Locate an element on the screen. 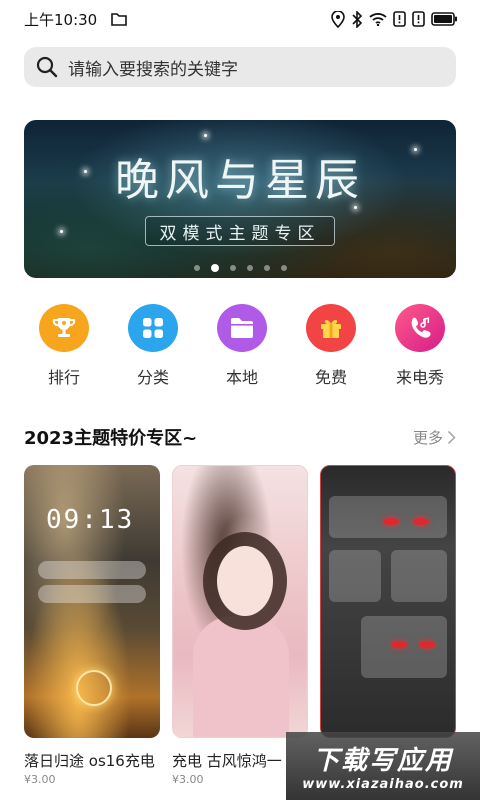  search-placeholder: 请输入要搜索的关键字 is located at coordinates (153, 69).